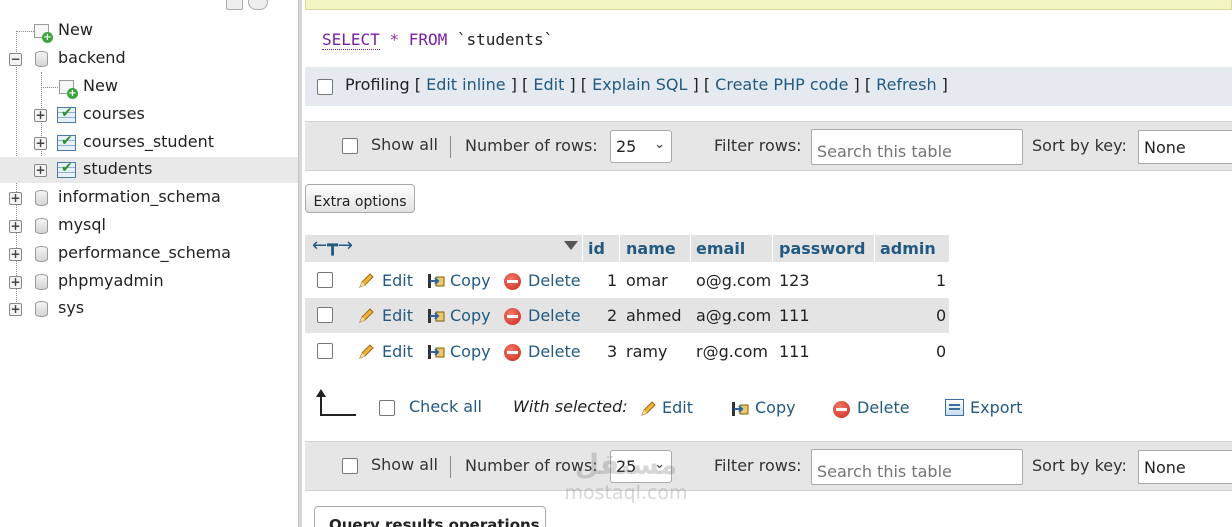 This screenshot has width=1232, height=527. What do you see at coordinates (781, 84) in the screenshot?
I see `create-php-code-link: Create PHP code` at bounding box center [781, 84].